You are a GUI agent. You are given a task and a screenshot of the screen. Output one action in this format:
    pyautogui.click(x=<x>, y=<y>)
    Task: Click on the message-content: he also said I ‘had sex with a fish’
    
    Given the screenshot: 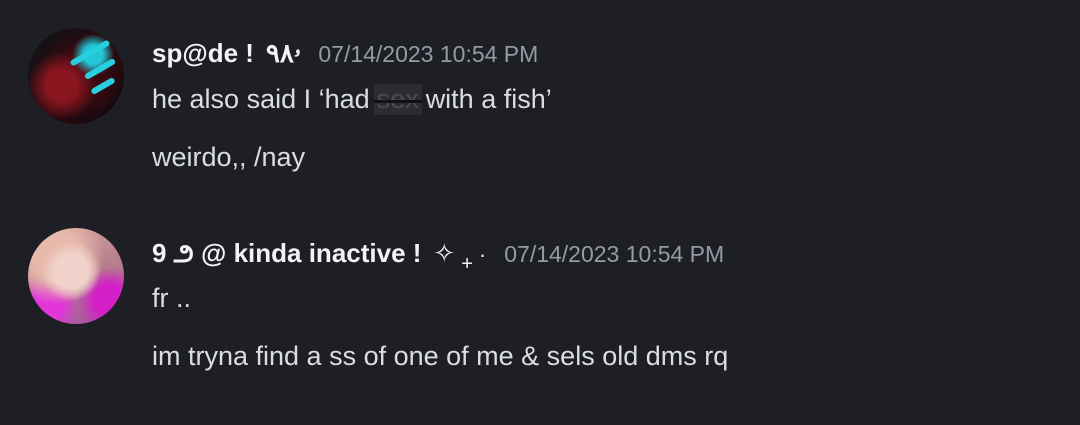 What is the action you would take?
    pyautogui.click(x=352, y=99)
    